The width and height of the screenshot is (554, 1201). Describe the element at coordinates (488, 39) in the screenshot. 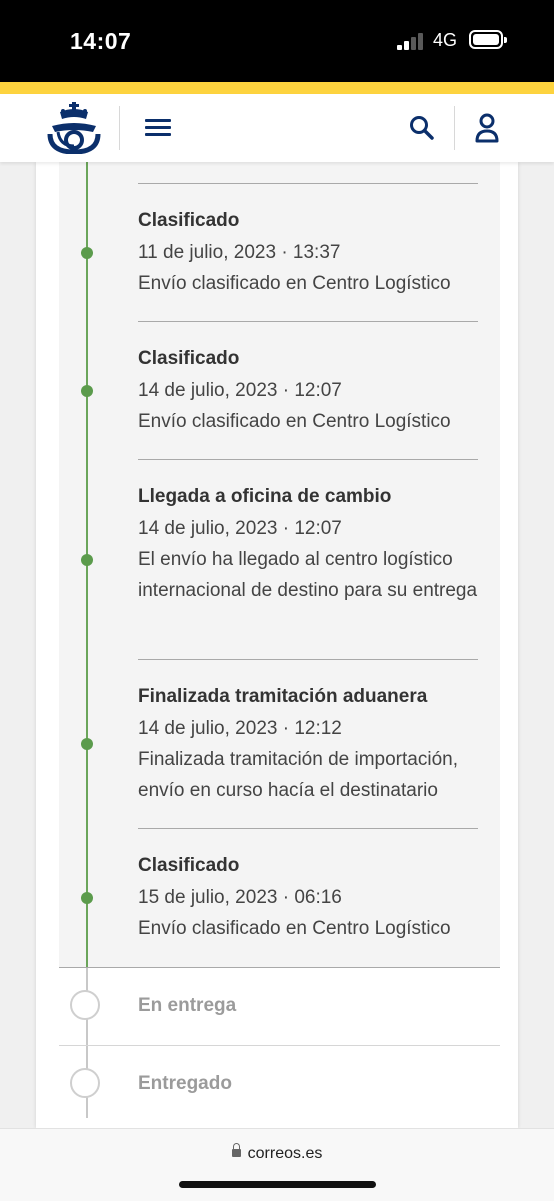

I see `battery-icon` at that location.